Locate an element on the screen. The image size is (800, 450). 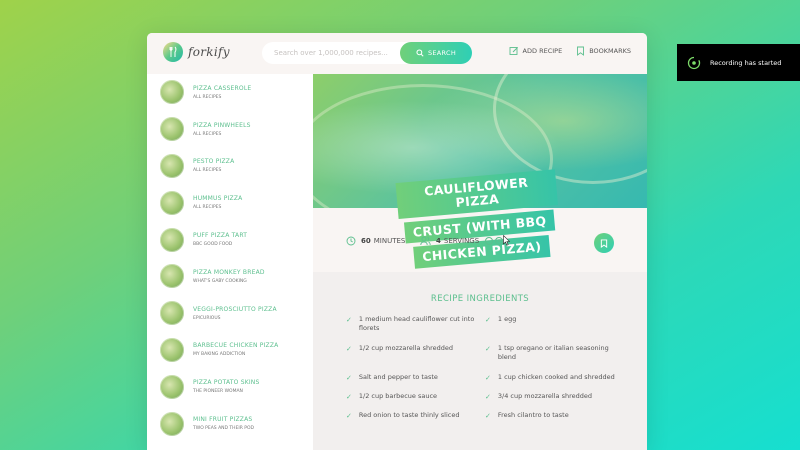
header: forkify Search Add recipe is located at coordinates (397, 53).